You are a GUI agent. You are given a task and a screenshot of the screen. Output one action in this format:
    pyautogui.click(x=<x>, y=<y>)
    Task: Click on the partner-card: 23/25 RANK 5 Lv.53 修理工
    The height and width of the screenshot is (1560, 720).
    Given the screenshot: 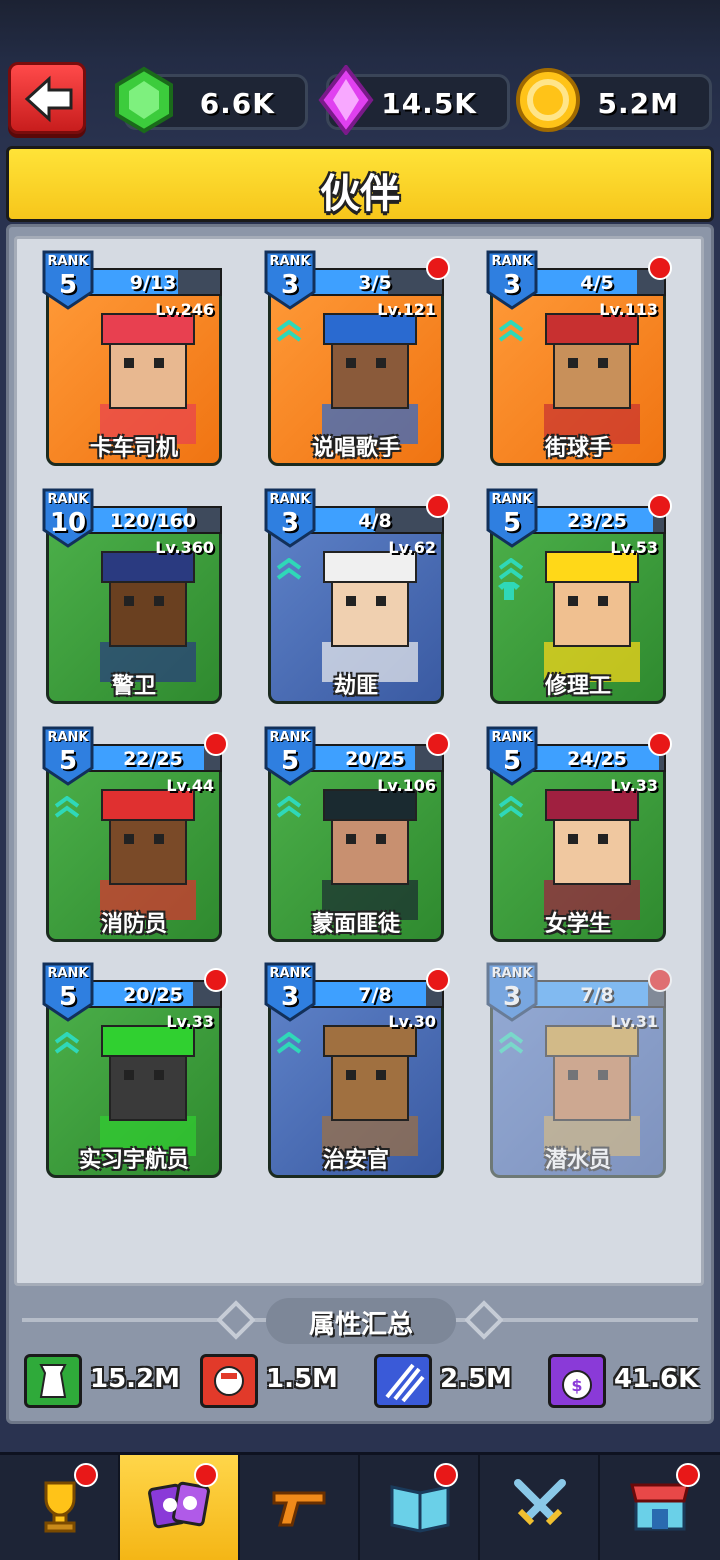 What is the action you would take?
    pyautogui.click(x=578, y=595)
    